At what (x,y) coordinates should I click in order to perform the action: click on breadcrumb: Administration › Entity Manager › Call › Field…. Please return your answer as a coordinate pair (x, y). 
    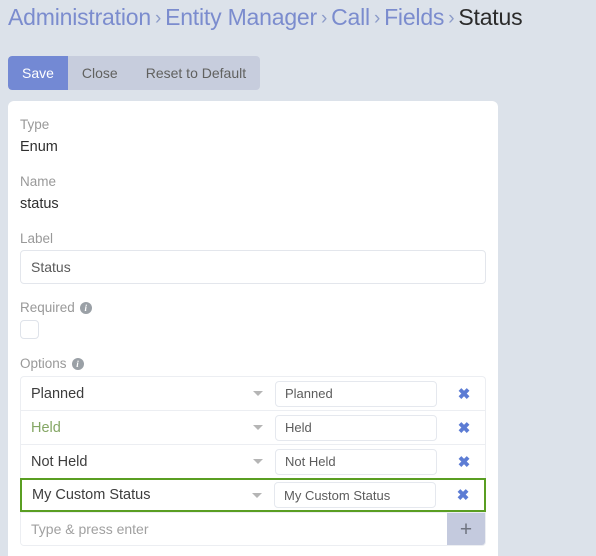
    Looking at the image, I should click on (265, 18).